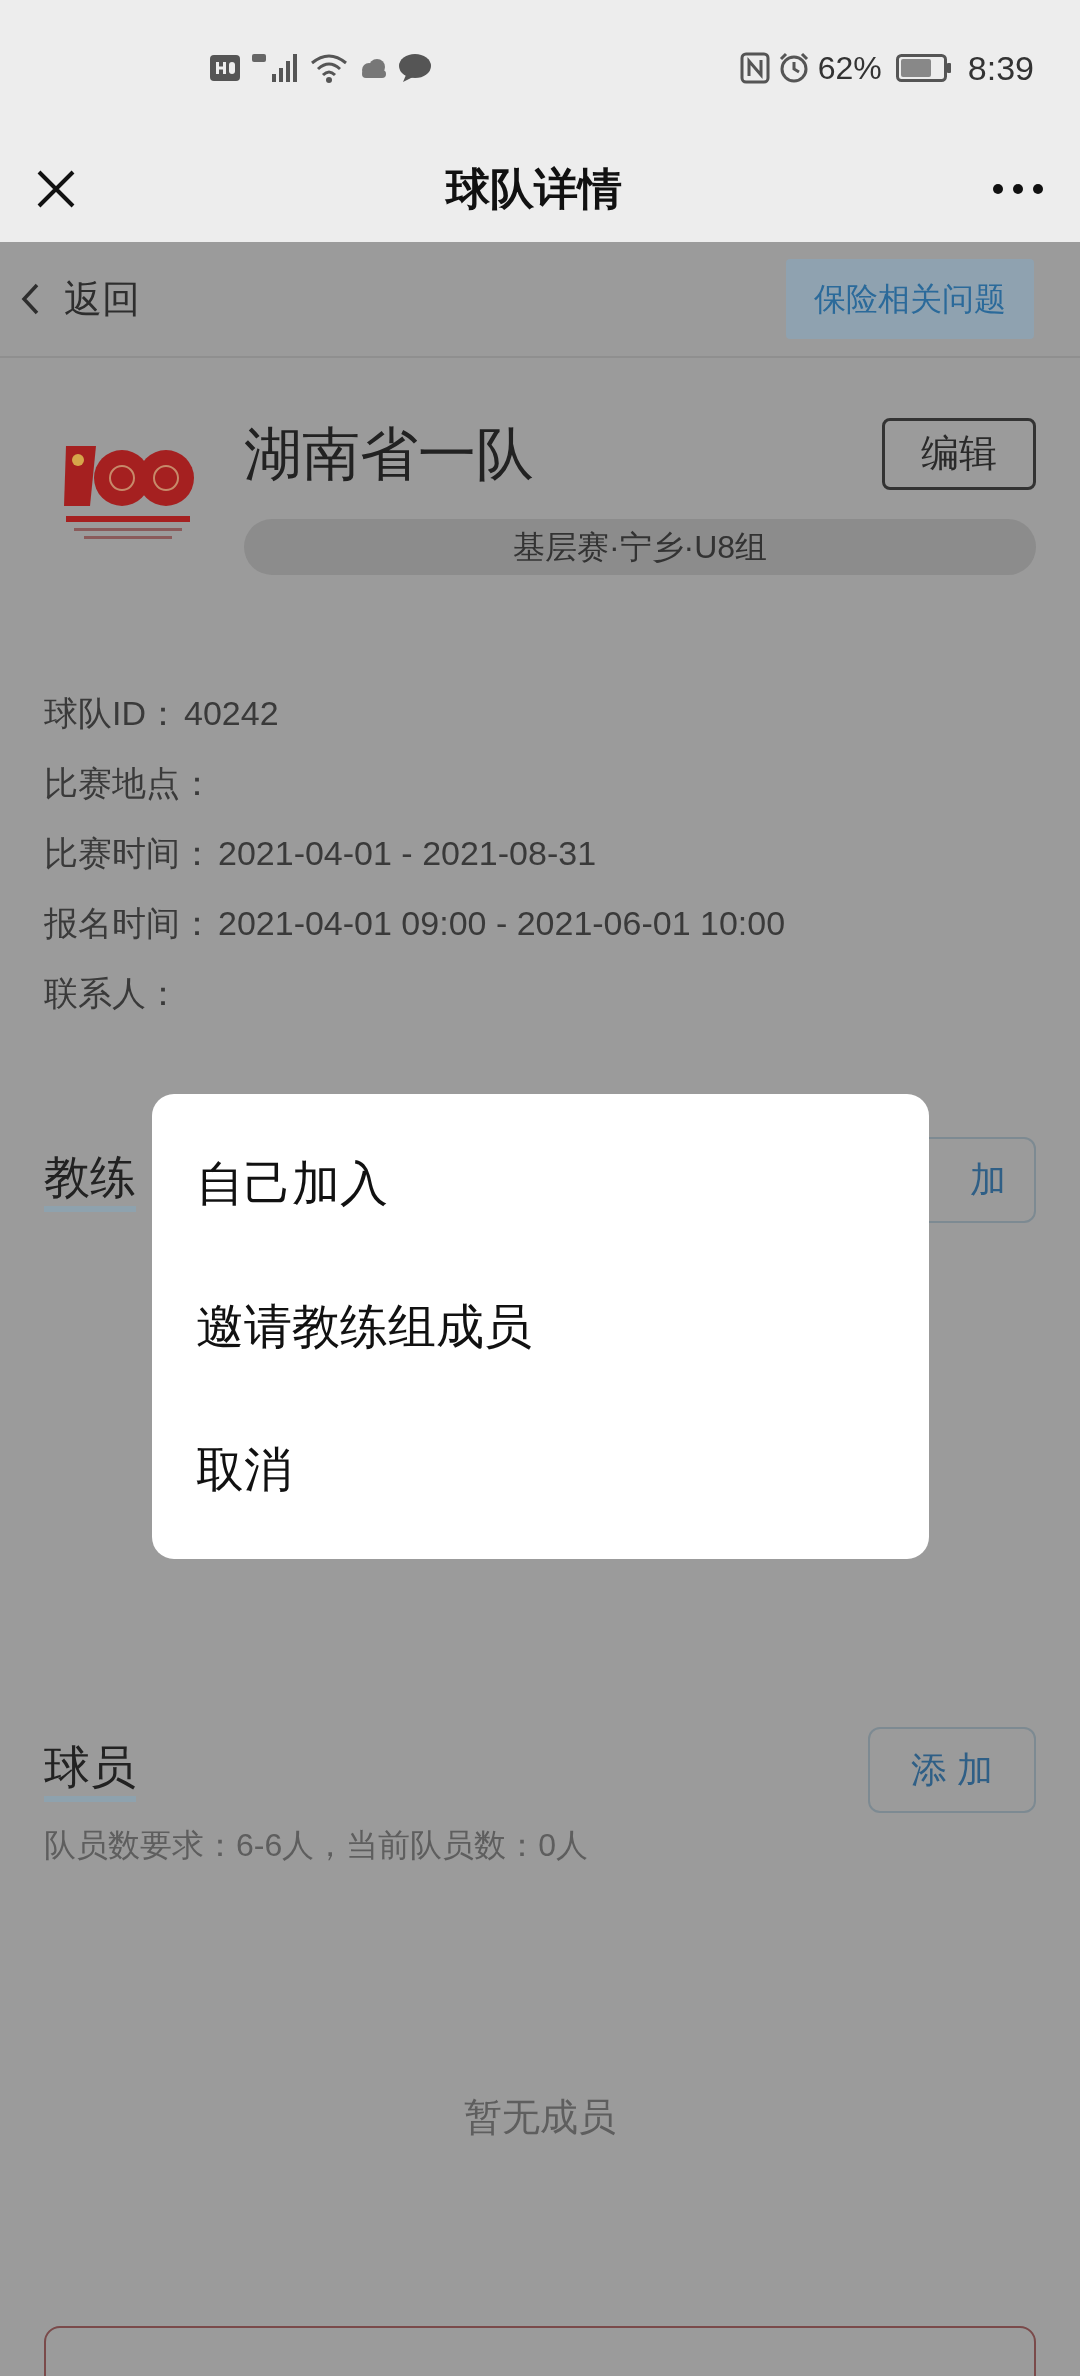 This screenshot has height=2376, width=1080. I want to click on info-value: 40242, so click(231, 713).